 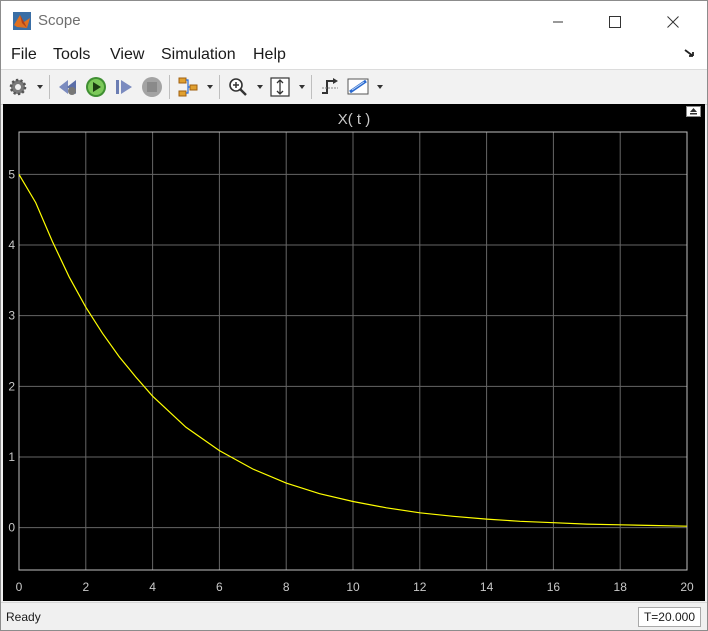 What do you see at coordinates (693, 111) in the screenshot?
I see `undock-icon` at bounding box center [693, 111].